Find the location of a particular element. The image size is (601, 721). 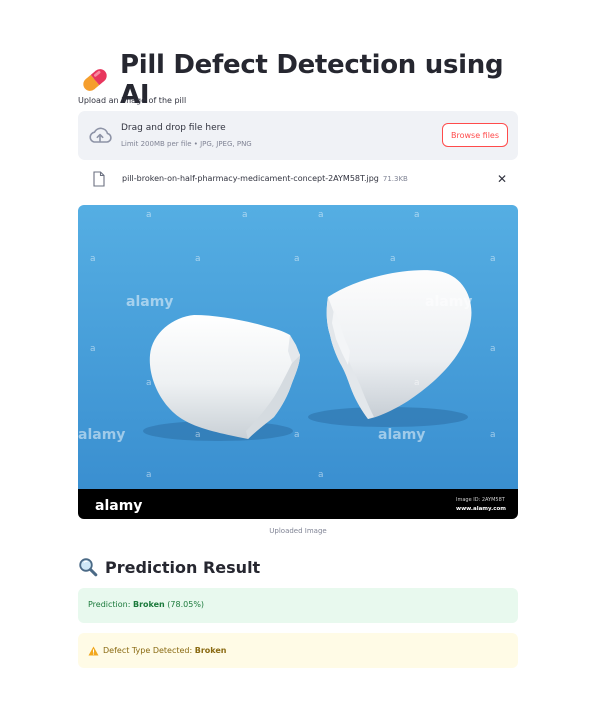

defect-label: Broken is located at coordinates (210, 650).